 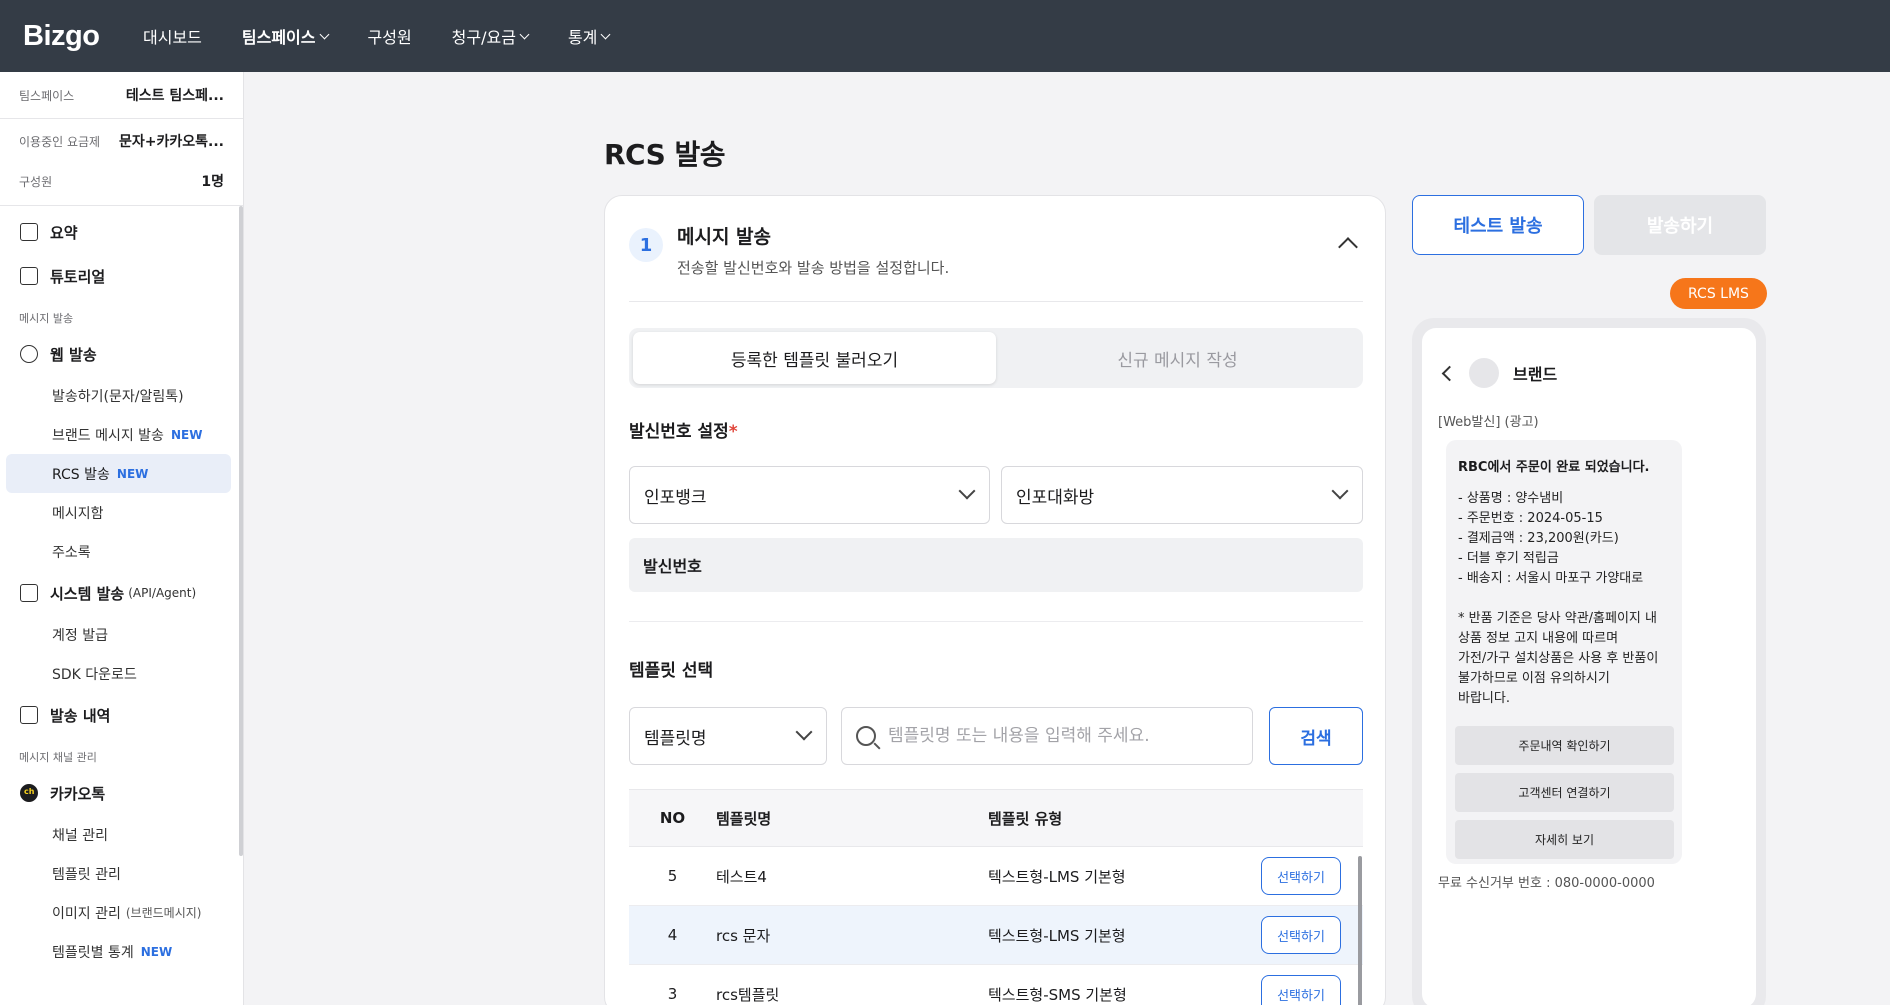 What do you see at coordinates (29, 276) in the screenshot?
I see `open-book-icon` at bounding box center [29, 276].